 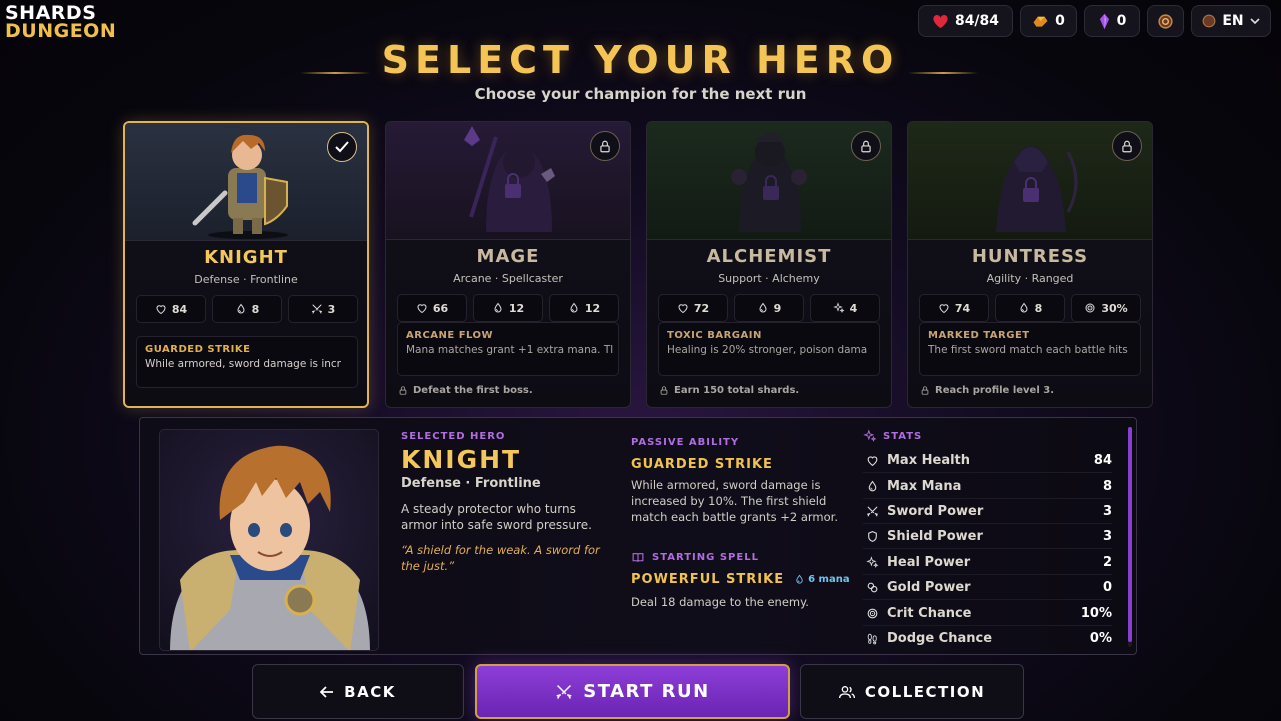 I want to click on ability-description: The first sword match each battle hits, so click(x=1028, y=350).